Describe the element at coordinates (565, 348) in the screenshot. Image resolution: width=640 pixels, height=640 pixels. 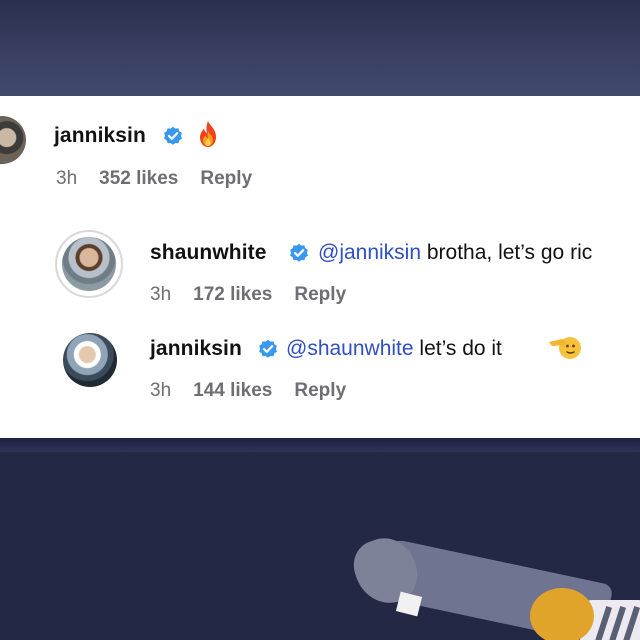
I see `saluting-face-emoji-icon` at that location.